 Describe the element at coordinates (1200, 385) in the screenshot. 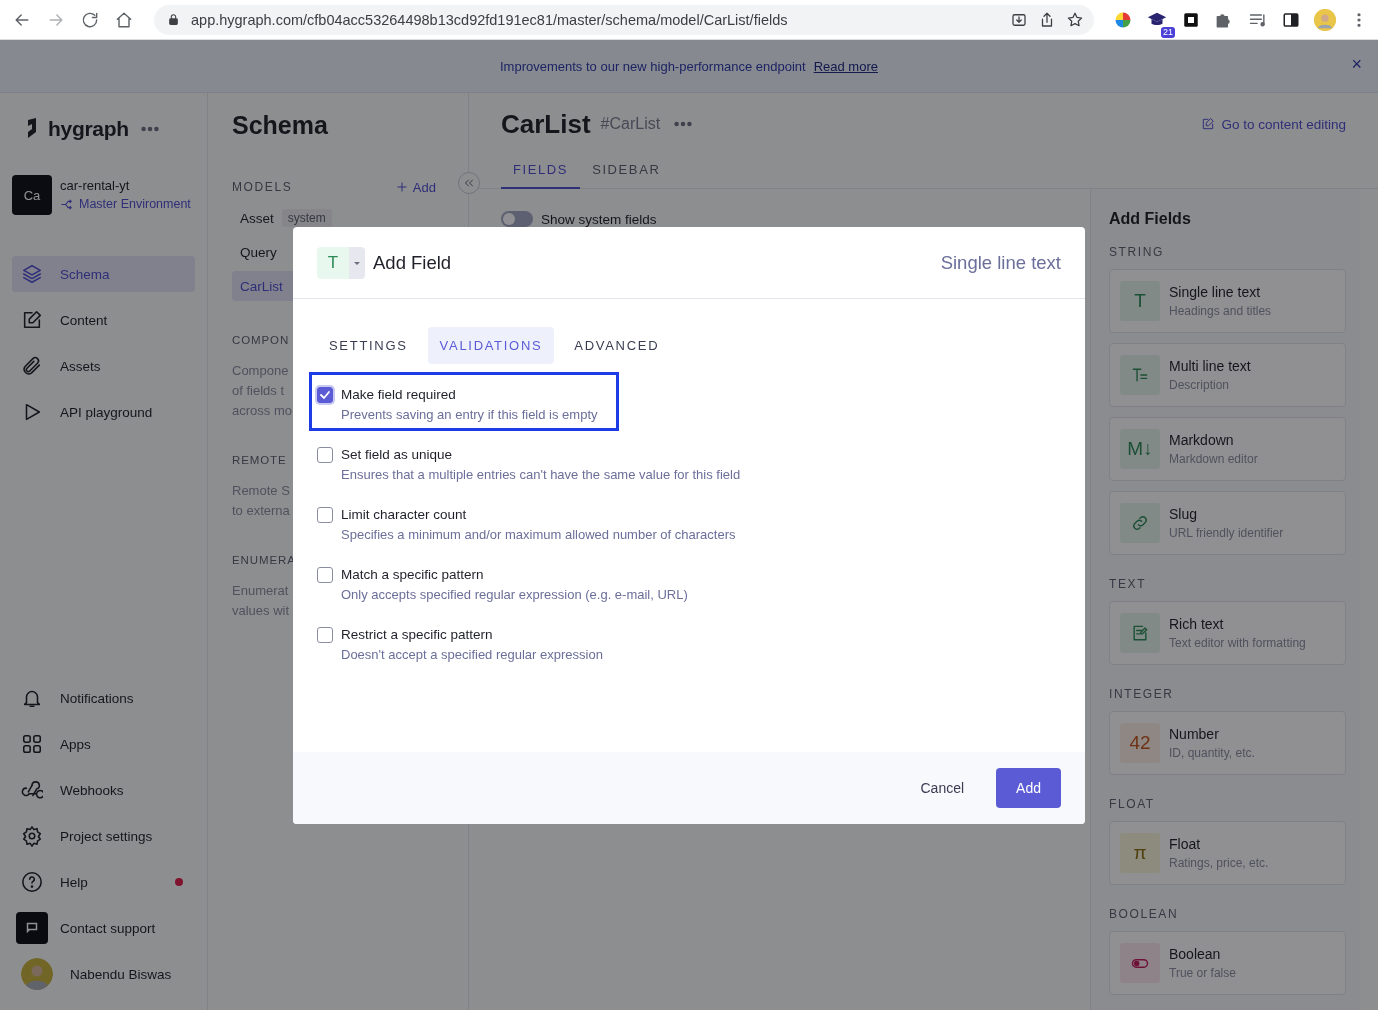

I see `field-type-description: Description` at that location.